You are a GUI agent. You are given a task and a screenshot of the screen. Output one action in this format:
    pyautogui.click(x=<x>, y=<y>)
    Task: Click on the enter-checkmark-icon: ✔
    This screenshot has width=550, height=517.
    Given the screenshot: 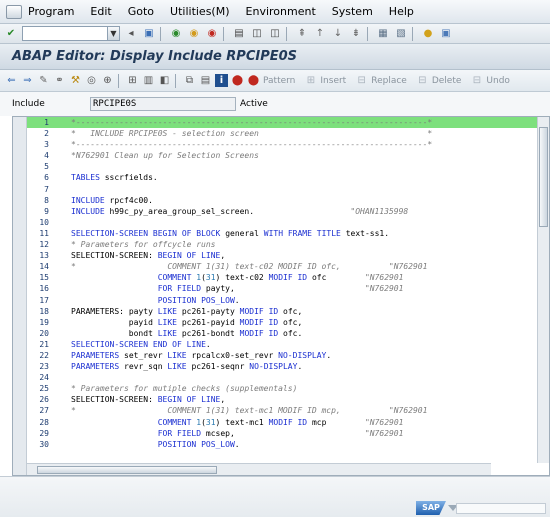 What is the action you would take?
    pyautogui.click(x=11, y=34)
    